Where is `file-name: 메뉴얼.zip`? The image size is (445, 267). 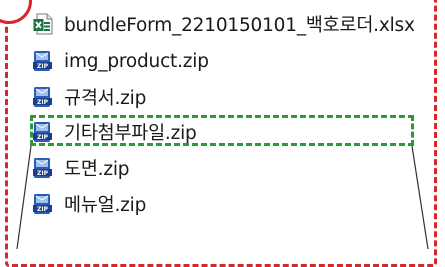 file-name: 메뉴얼.zip is located at coordinates (105, 205).